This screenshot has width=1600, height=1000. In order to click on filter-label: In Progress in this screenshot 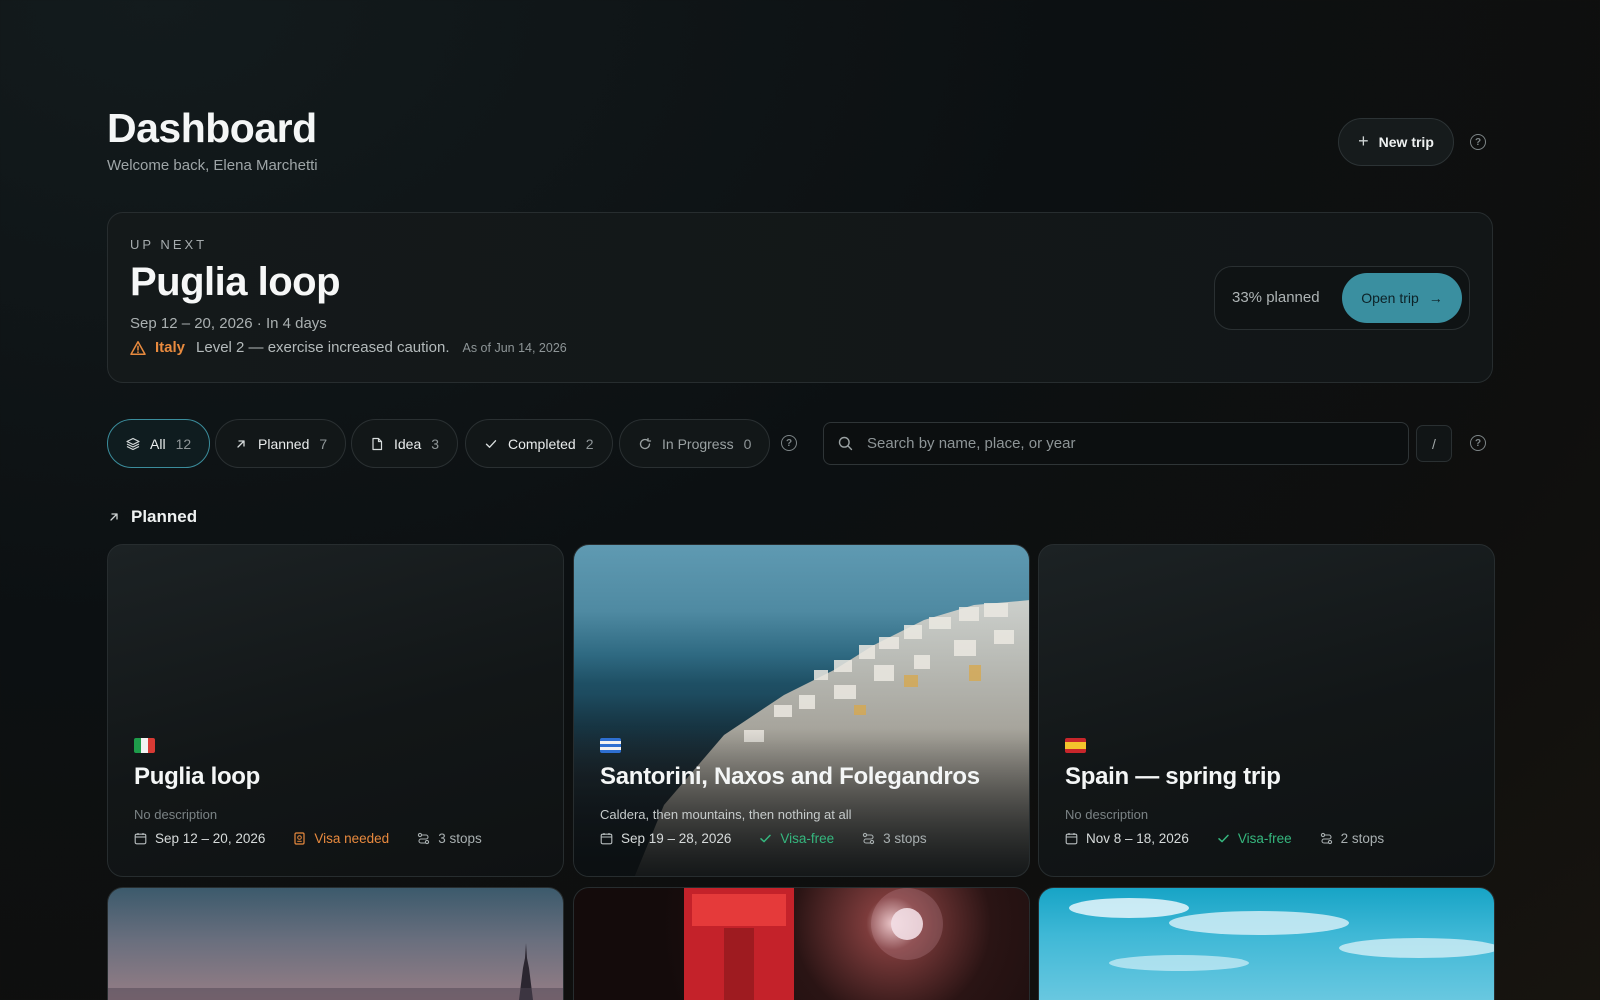, I will do `click(698, 443)`.